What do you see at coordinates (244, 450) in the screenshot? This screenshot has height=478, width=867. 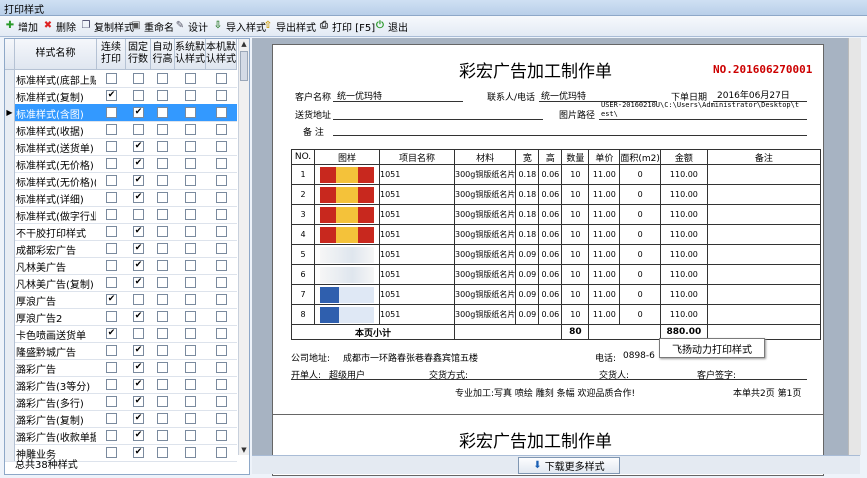 I see `scroll-down-icon: ▼` at bounding box center [244, 450].